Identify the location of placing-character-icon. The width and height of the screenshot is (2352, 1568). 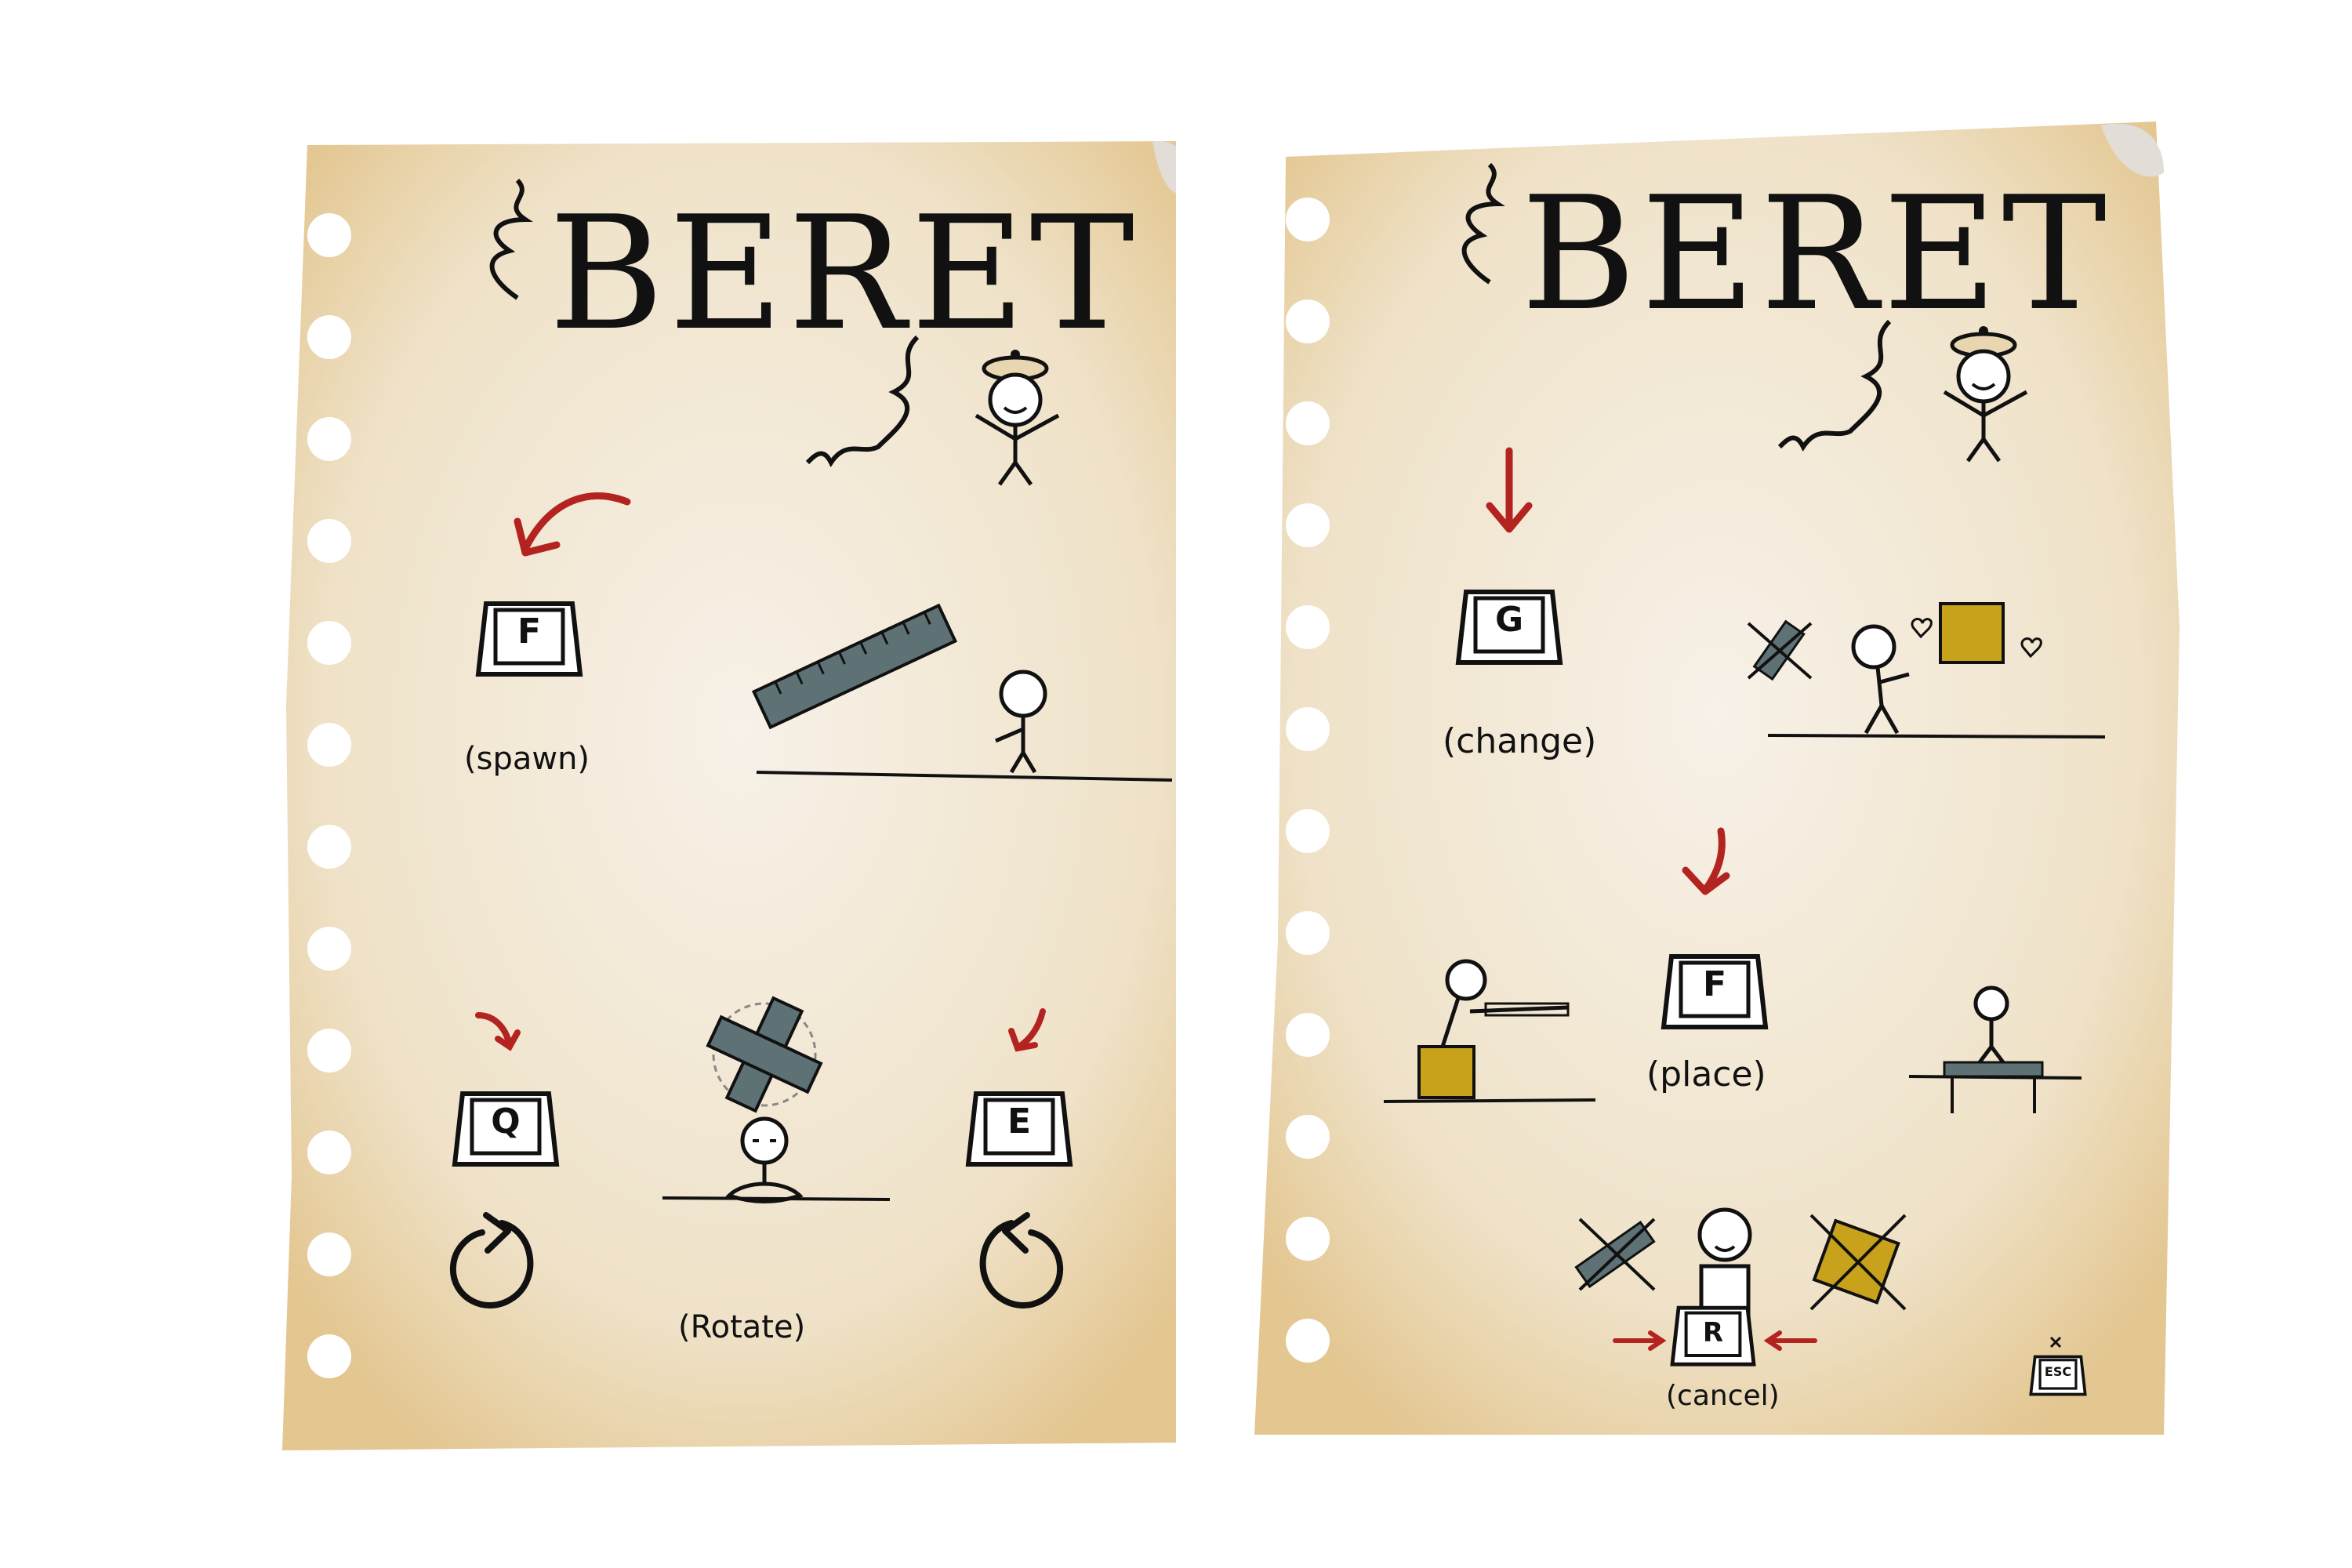
(1493, 1029).